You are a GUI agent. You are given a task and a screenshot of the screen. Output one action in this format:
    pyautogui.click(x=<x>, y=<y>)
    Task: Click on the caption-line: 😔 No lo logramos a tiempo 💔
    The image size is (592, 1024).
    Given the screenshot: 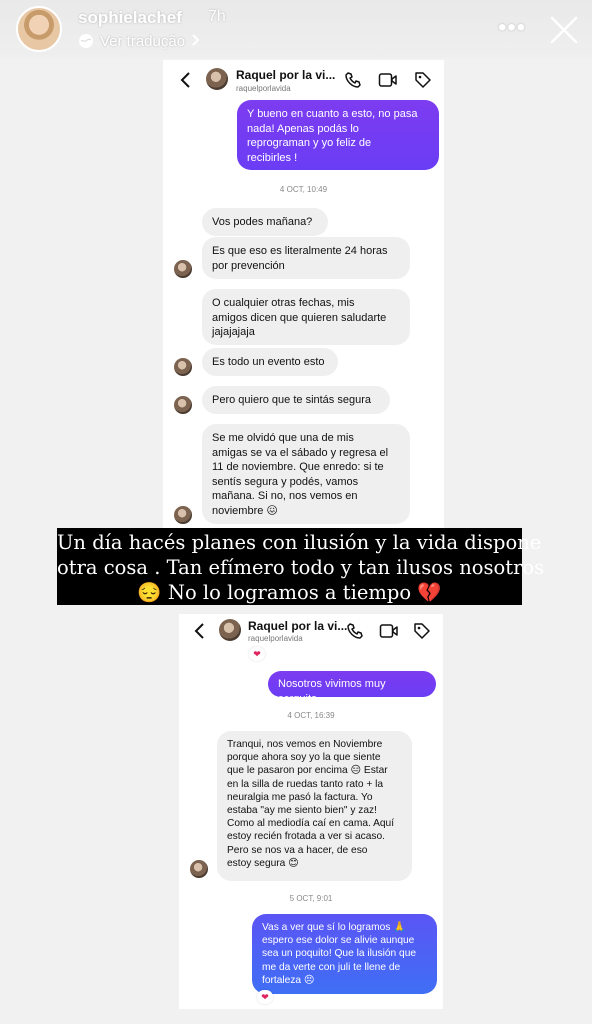 What is the action you would take?
    pyautogui.click(x=289, y=592)
    